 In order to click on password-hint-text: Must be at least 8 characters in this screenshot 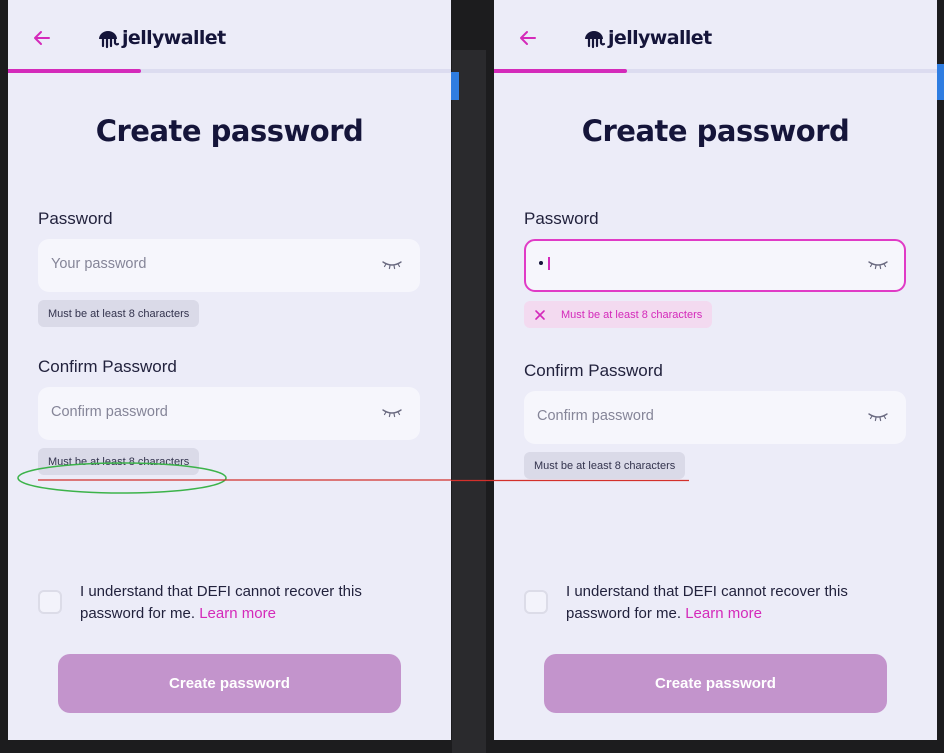, I will do `click(119, 313)`.